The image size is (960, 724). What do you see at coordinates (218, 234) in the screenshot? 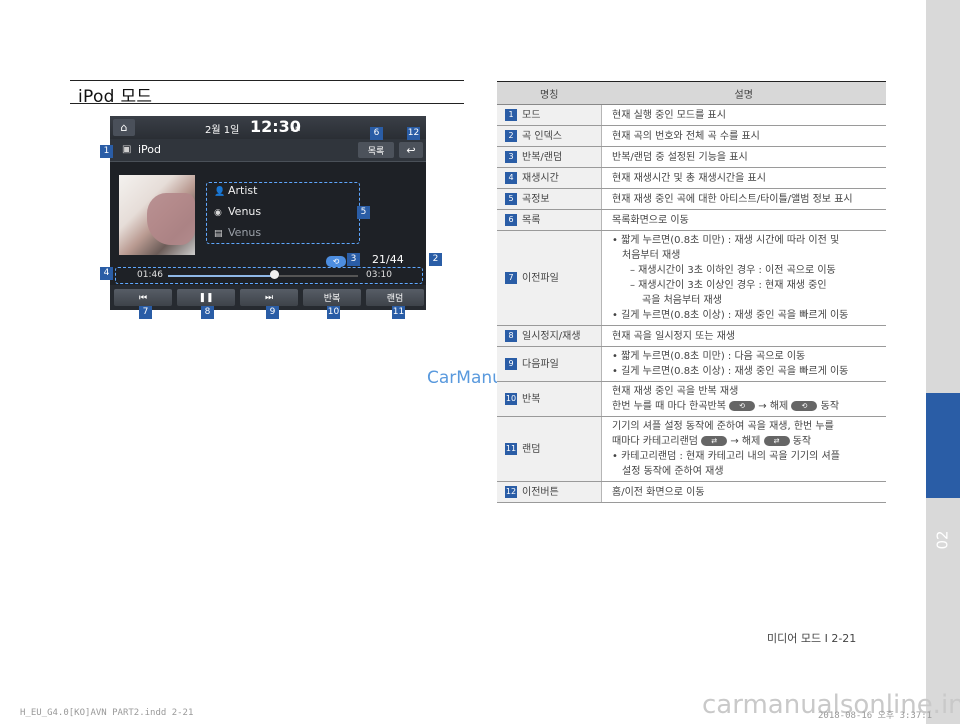
I see `album-icon: ▤` at bounding box center [218, 234].